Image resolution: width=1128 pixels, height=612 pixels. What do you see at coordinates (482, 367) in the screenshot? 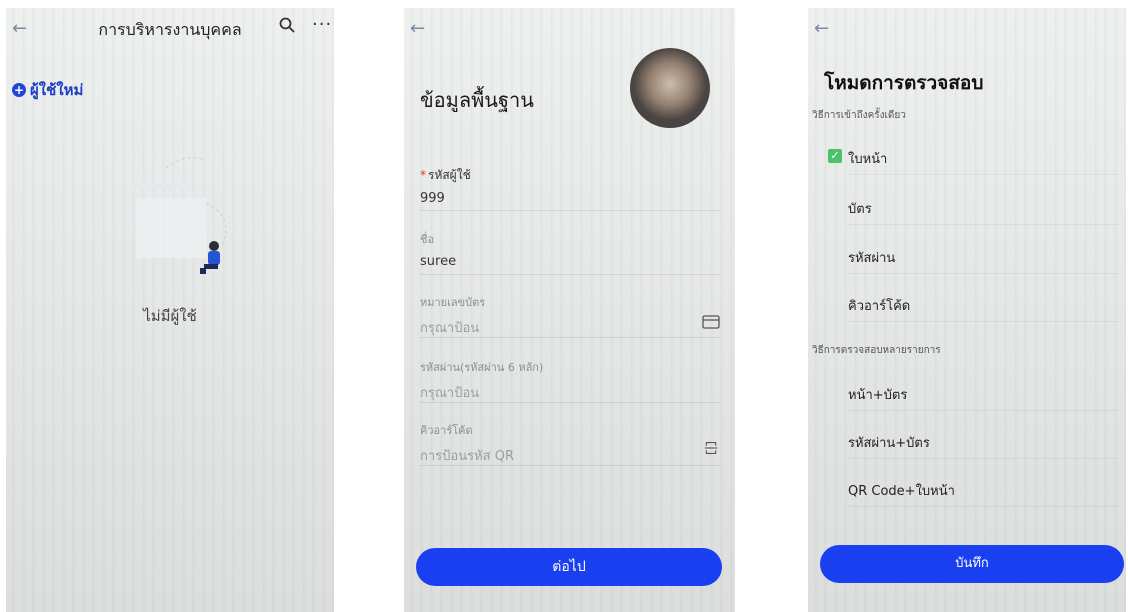
I see `password-label: รหัสผ่าน(รหัสผ่าน 6 หลัก)` at bounding box center [482, 367].